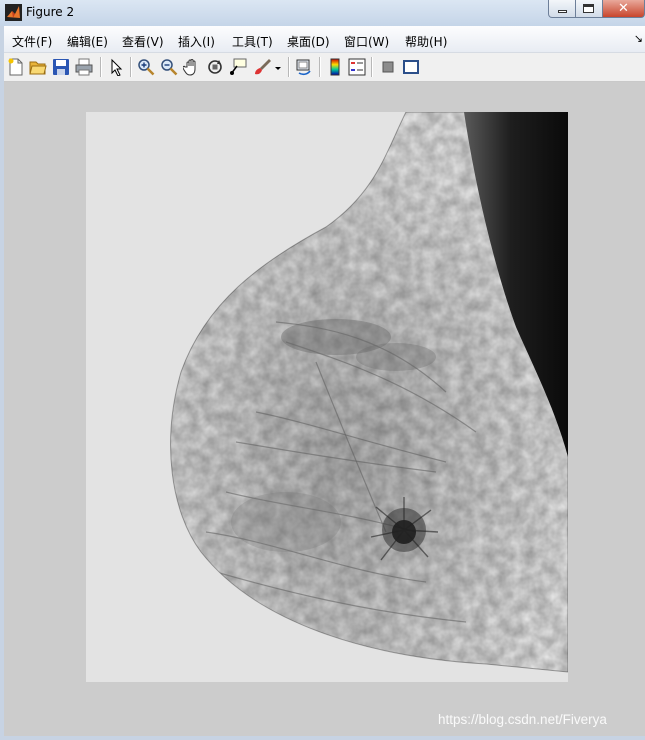 The image size is (645, 740). I want to click on hide-plot-tools-icon, so click(388, 67).